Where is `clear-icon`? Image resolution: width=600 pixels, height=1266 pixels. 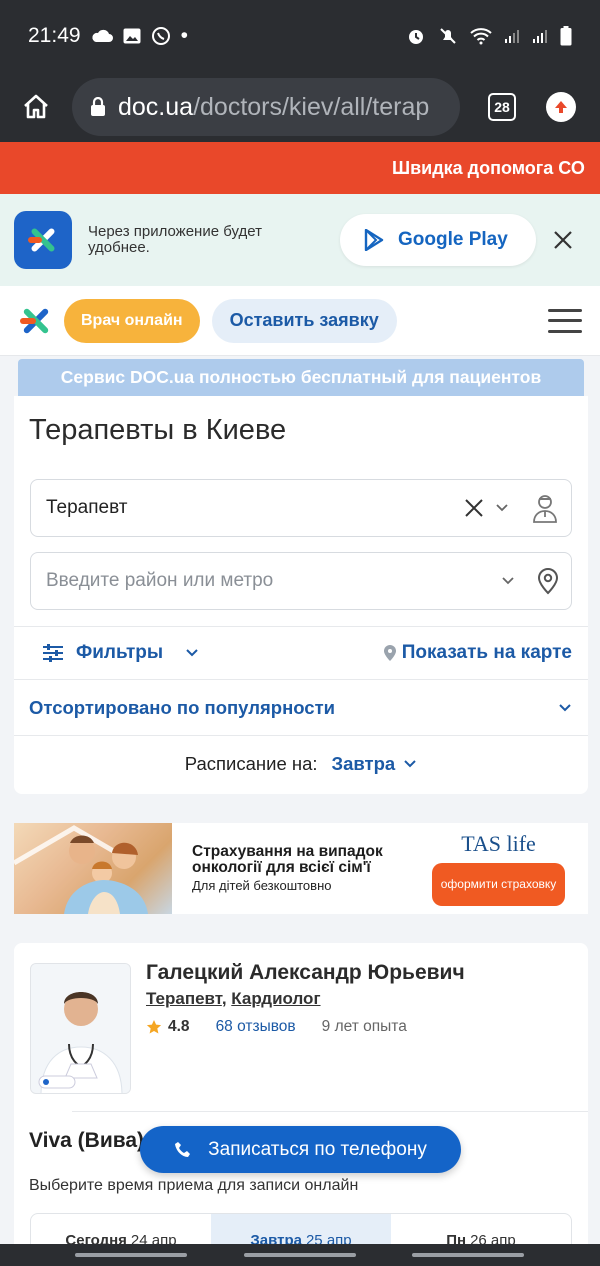 clear-icon is located at coordinates (474, 508).